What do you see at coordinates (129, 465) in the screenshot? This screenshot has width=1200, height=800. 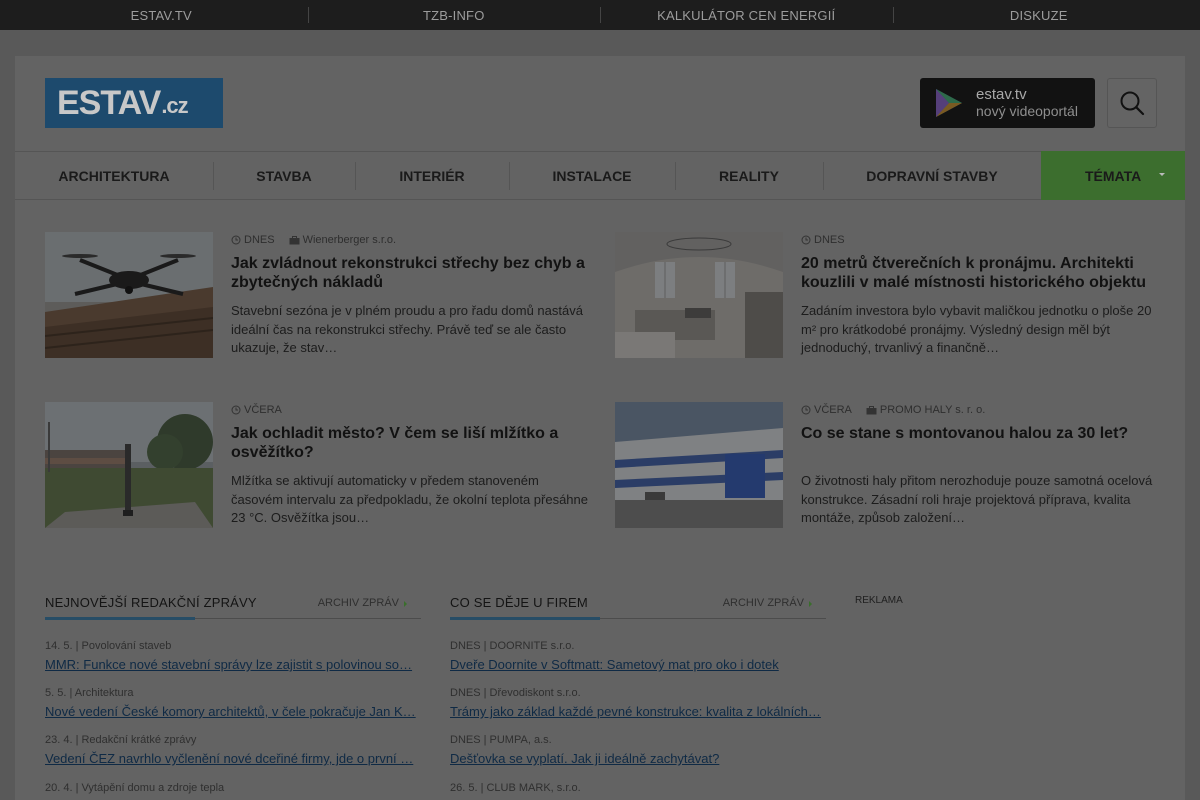 I see `article-image-mist-column` at bounding box center [129, 465].